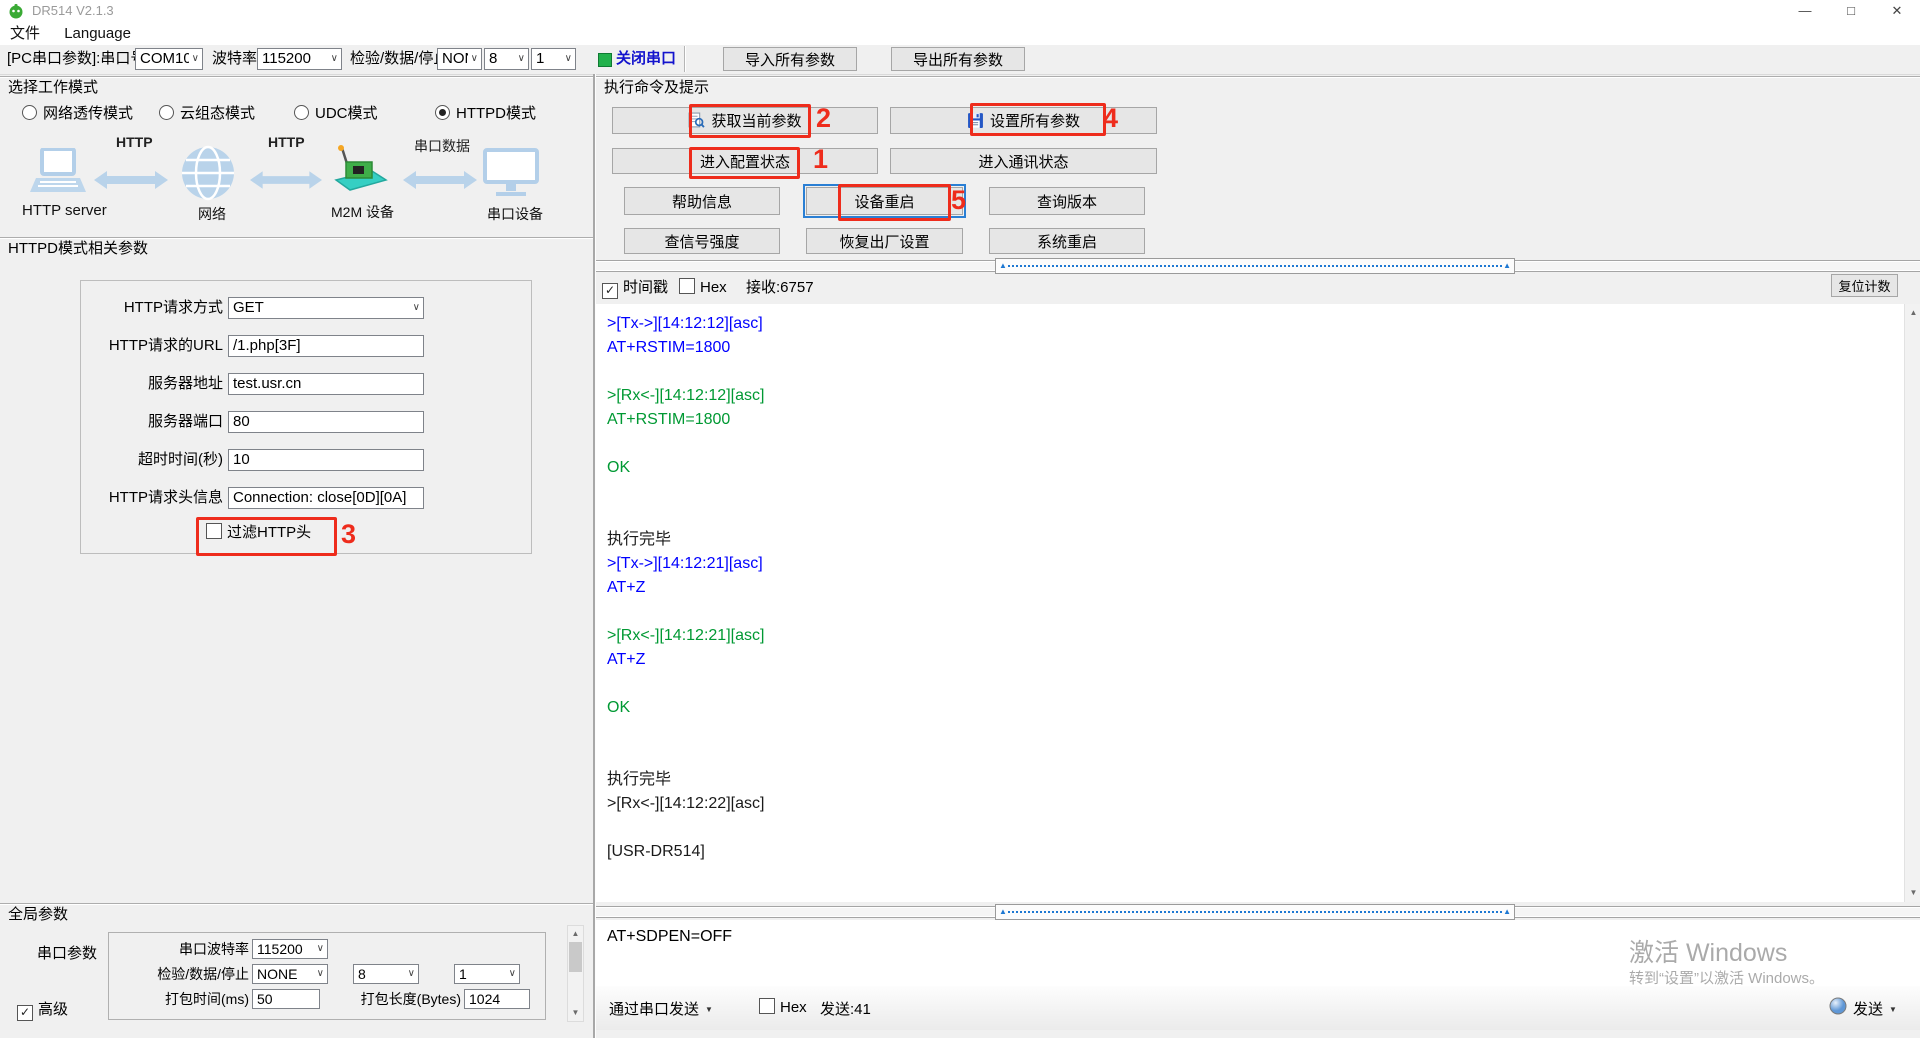 This screenshot has width=1920, height=1038. I want to click on radio-net-passthrough: 网络透传模式, so click(77, 114).